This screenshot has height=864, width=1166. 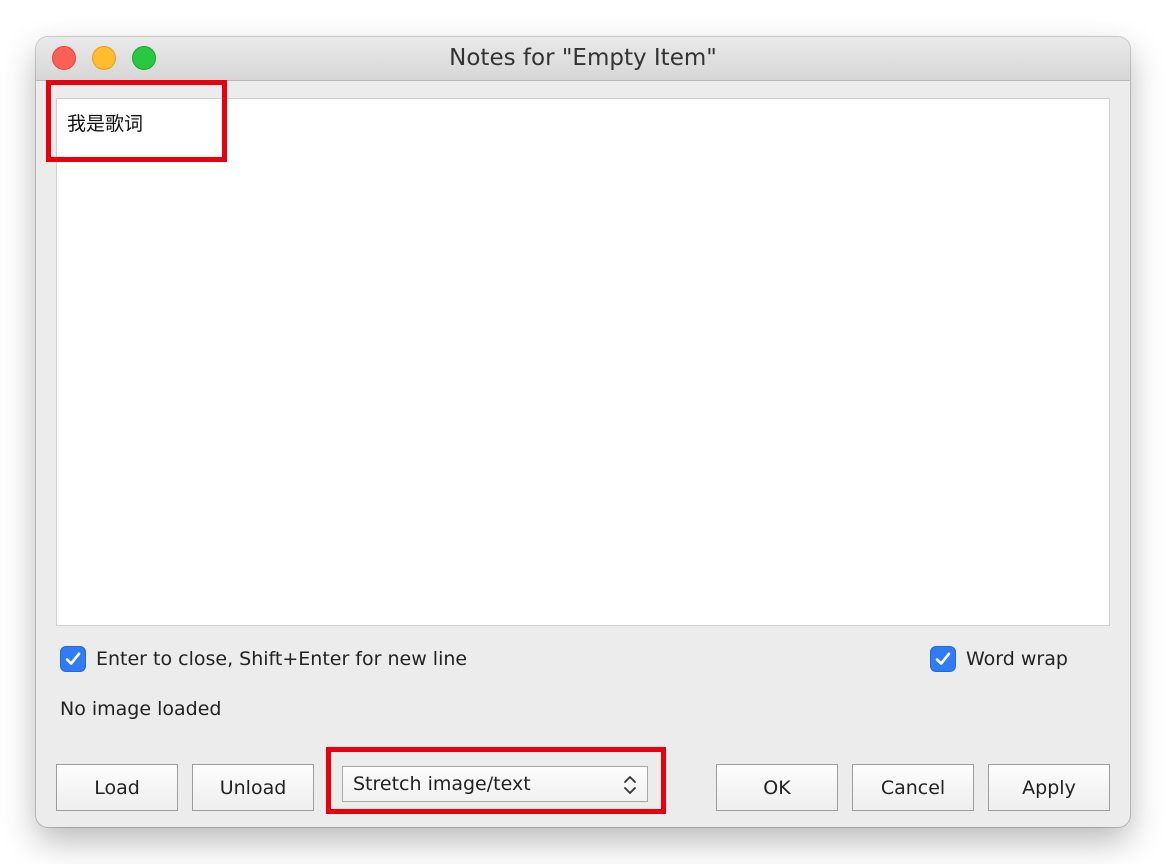 I want to click on image-status-text: No image loaded, so click(x=141, y=709).